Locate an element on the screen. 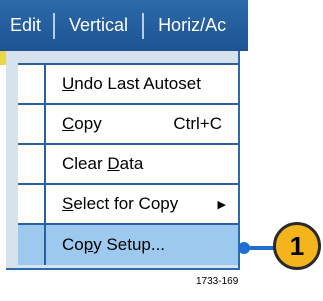 Image resolution: width=323 pixels, height=301 pixels. menu-vertical: Vertical is located at coordinates (98, 25).